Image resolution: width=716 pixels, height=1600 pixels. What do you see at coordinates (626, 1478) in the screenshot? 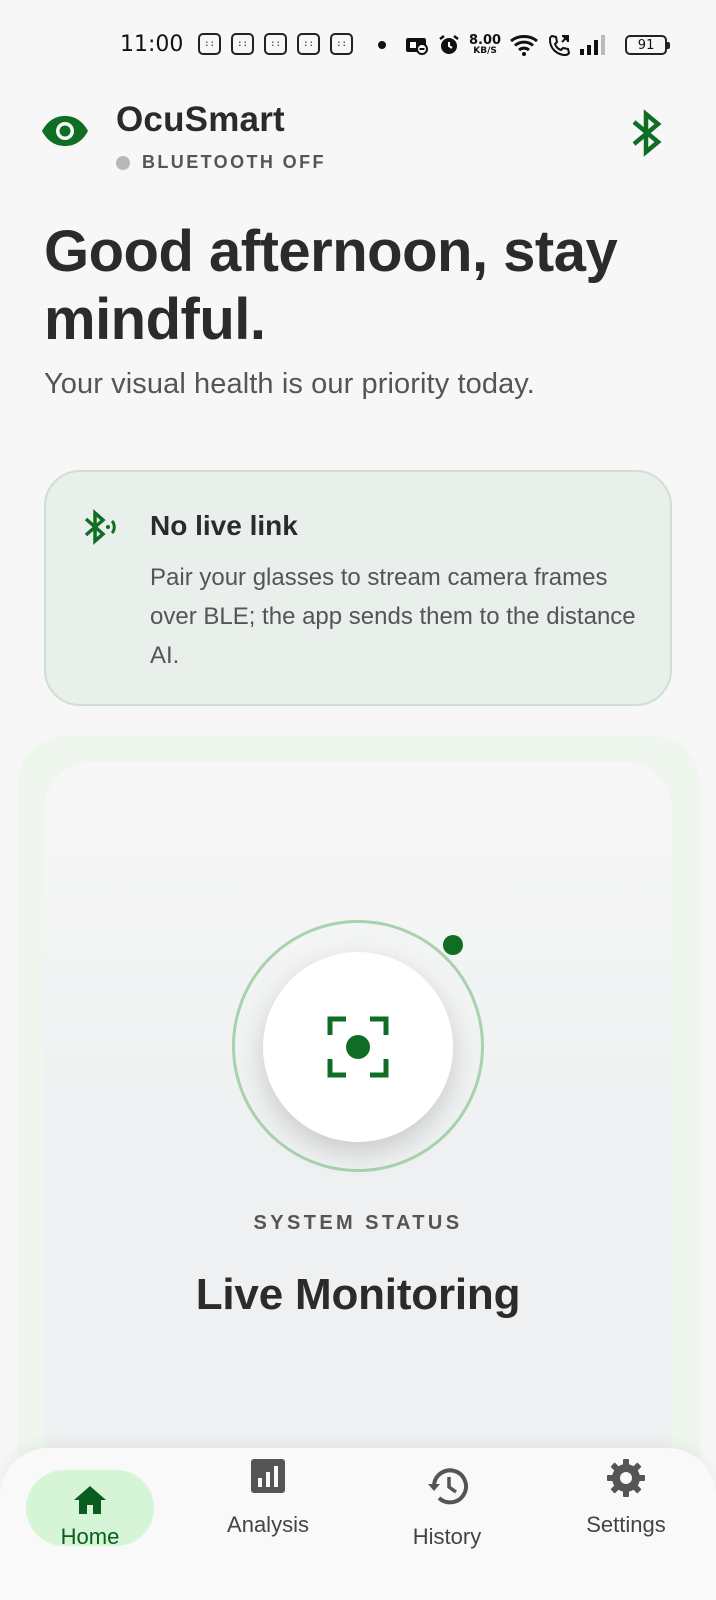
I see `settings-icon` at bounding box center [626, 1478].